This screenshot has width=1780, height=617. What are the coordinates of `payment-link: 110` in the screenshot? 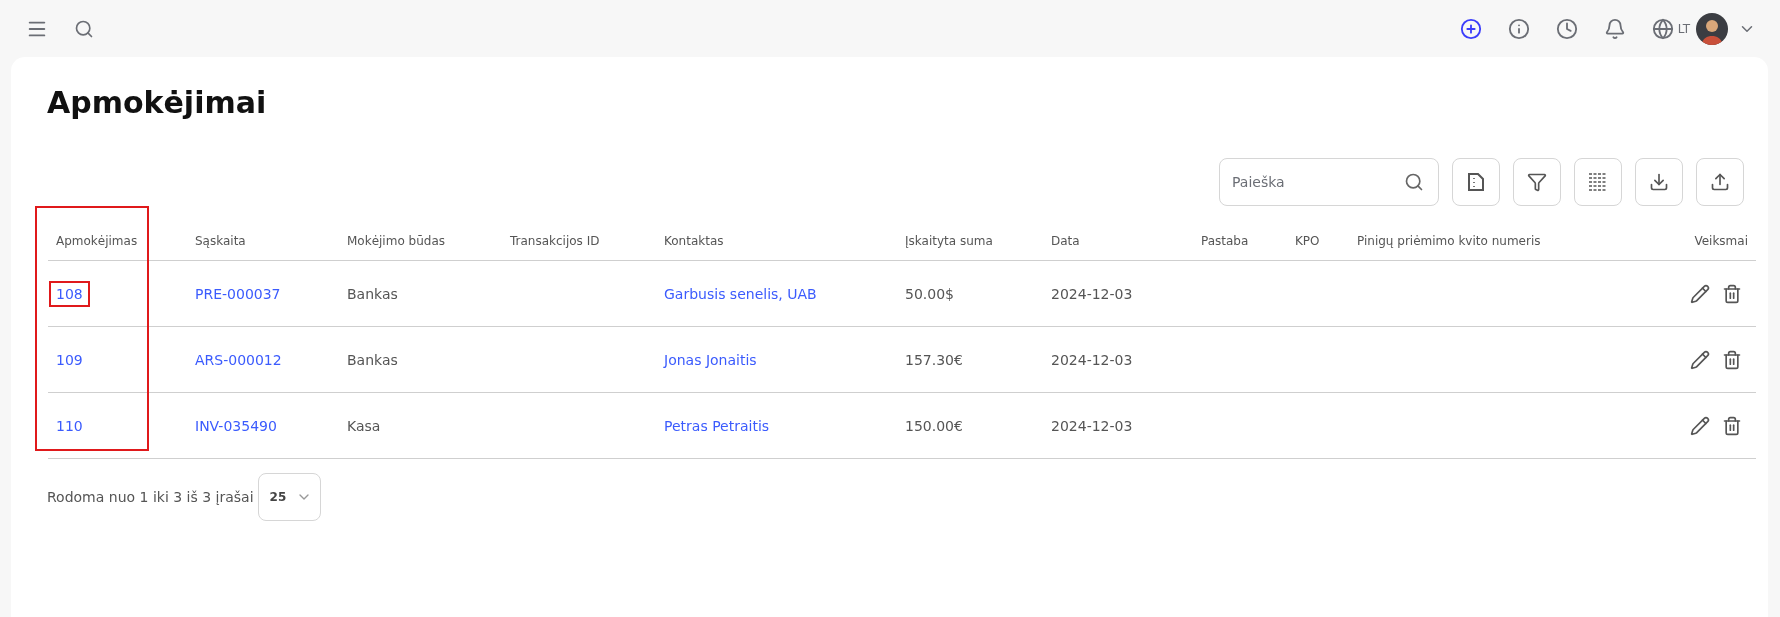 It's located at (69, 425).